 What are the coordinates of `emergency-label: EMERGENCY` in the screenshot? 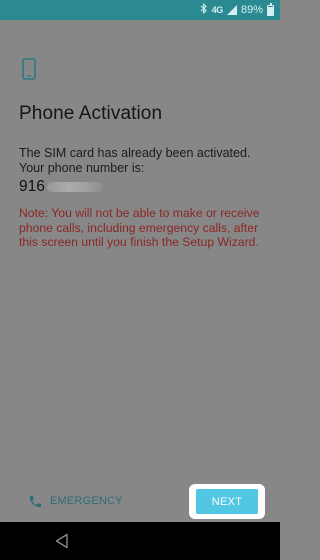 It's located at (86, 501).